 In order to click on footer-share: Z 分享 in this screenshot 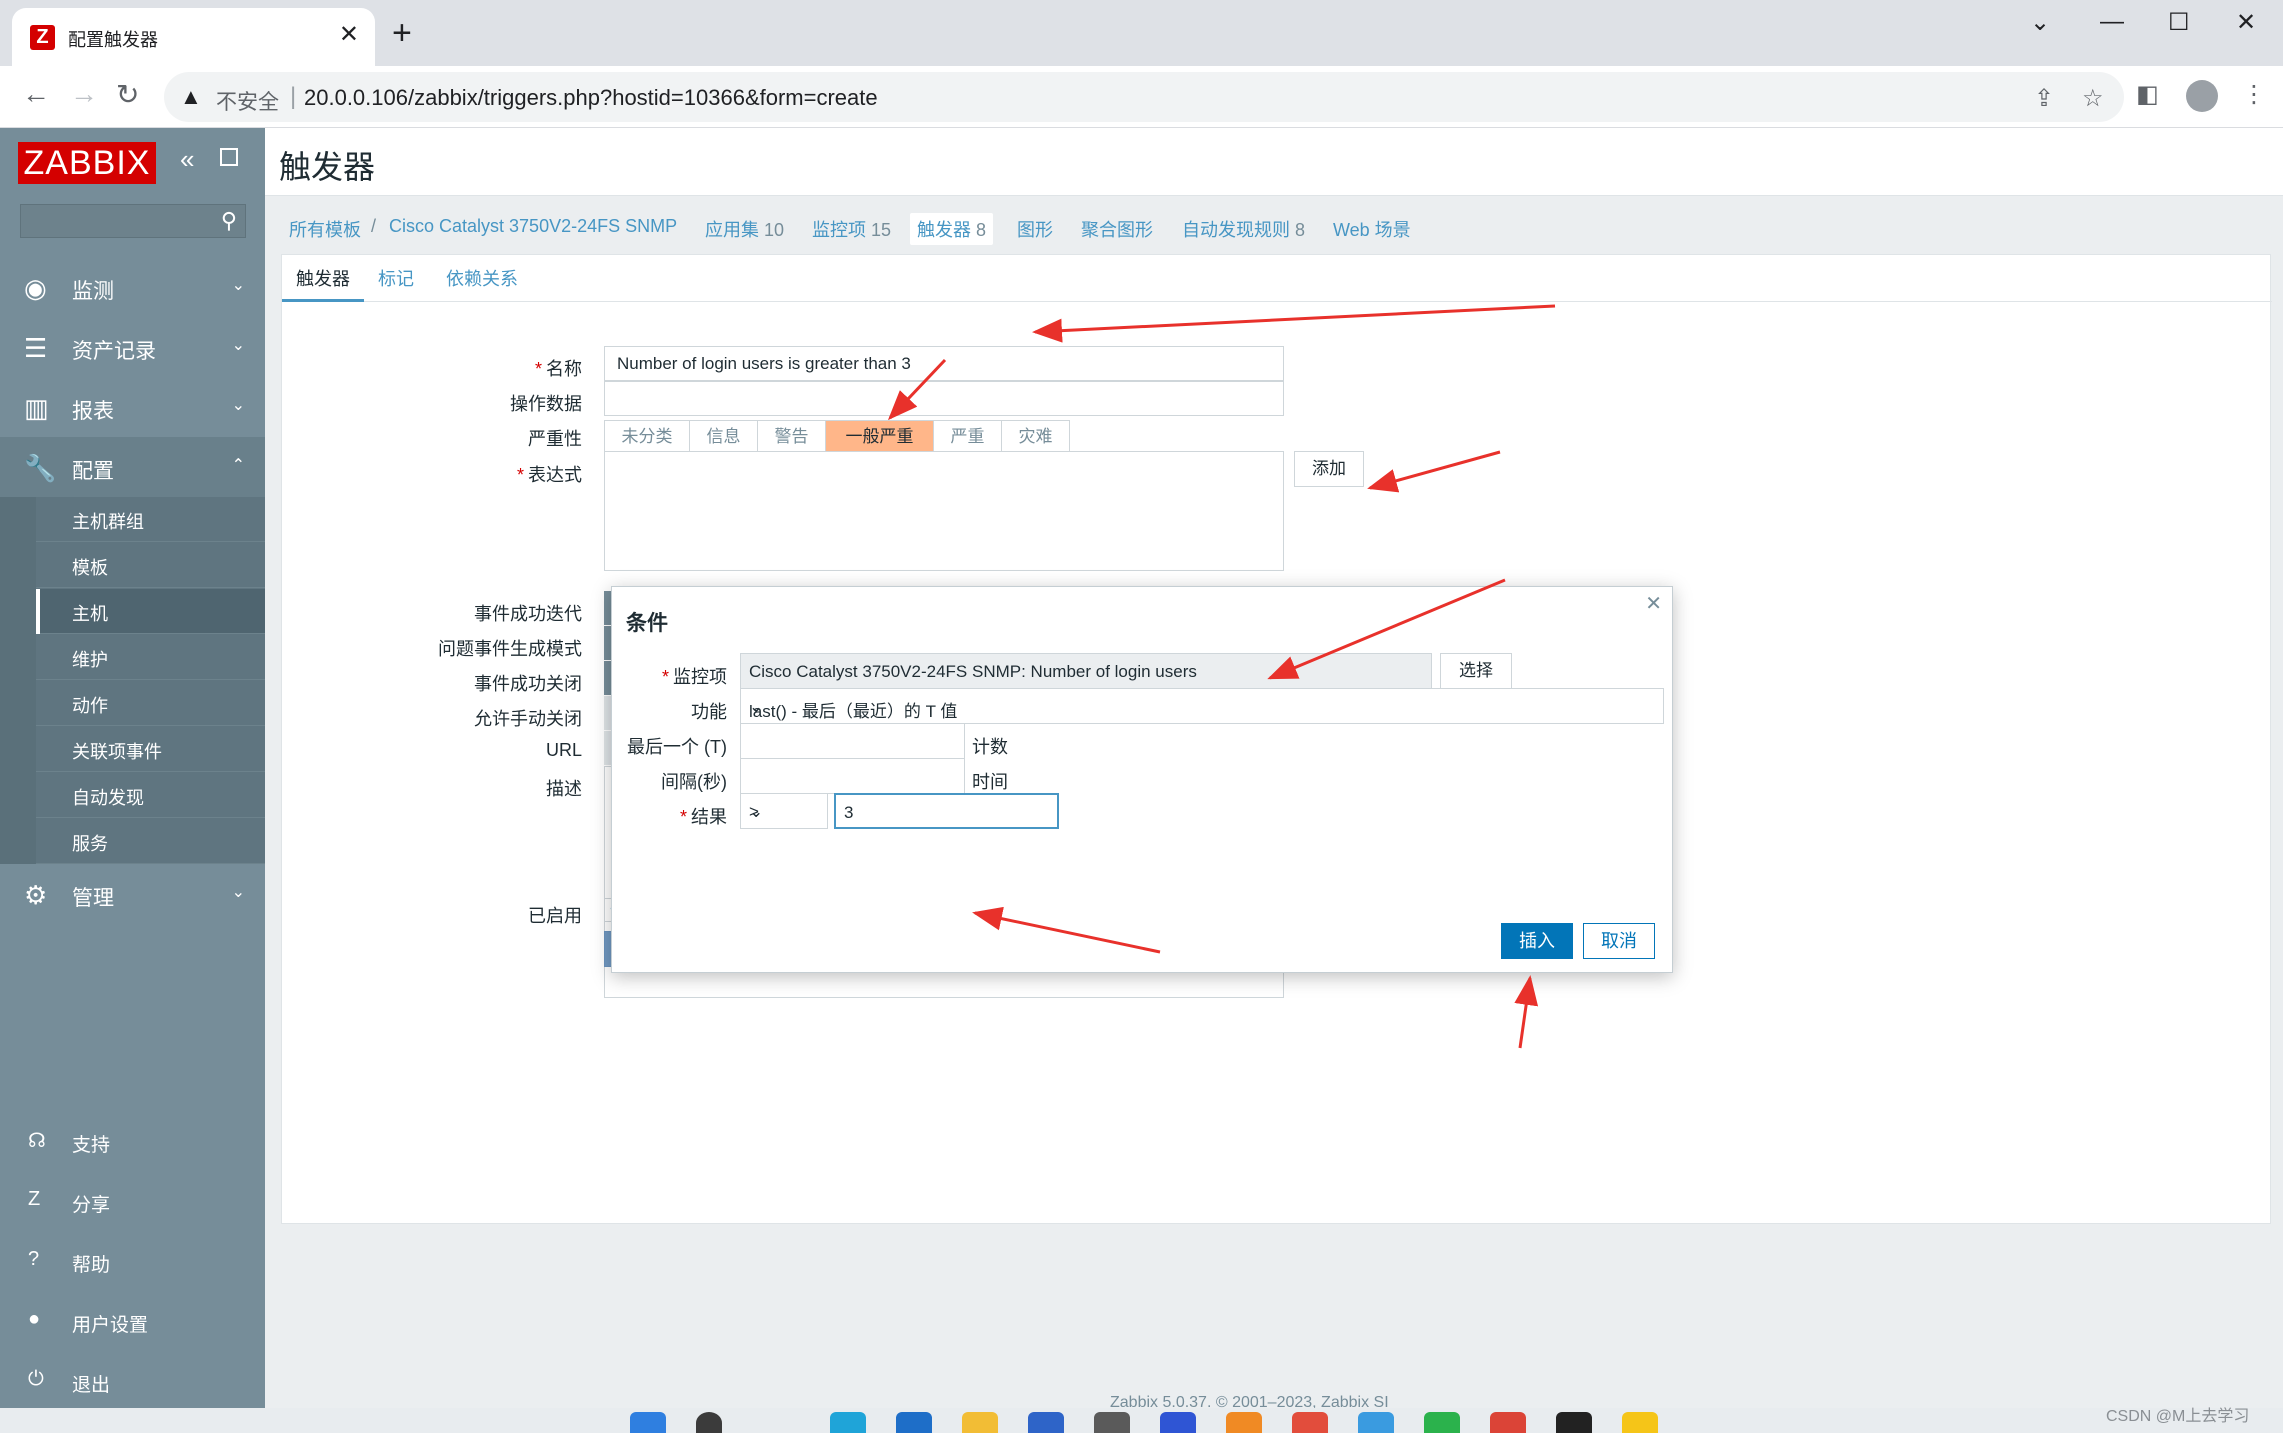, I will do `click(132, 1201)`.